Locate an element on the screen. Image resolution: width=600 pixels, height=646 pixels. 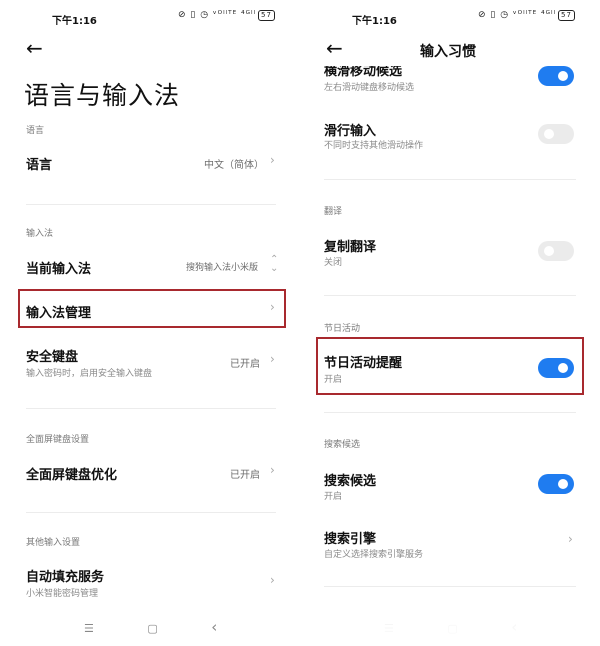
row-subtitle: 自定义选择搜索引擎服务 is located at coordinates (374, 555).